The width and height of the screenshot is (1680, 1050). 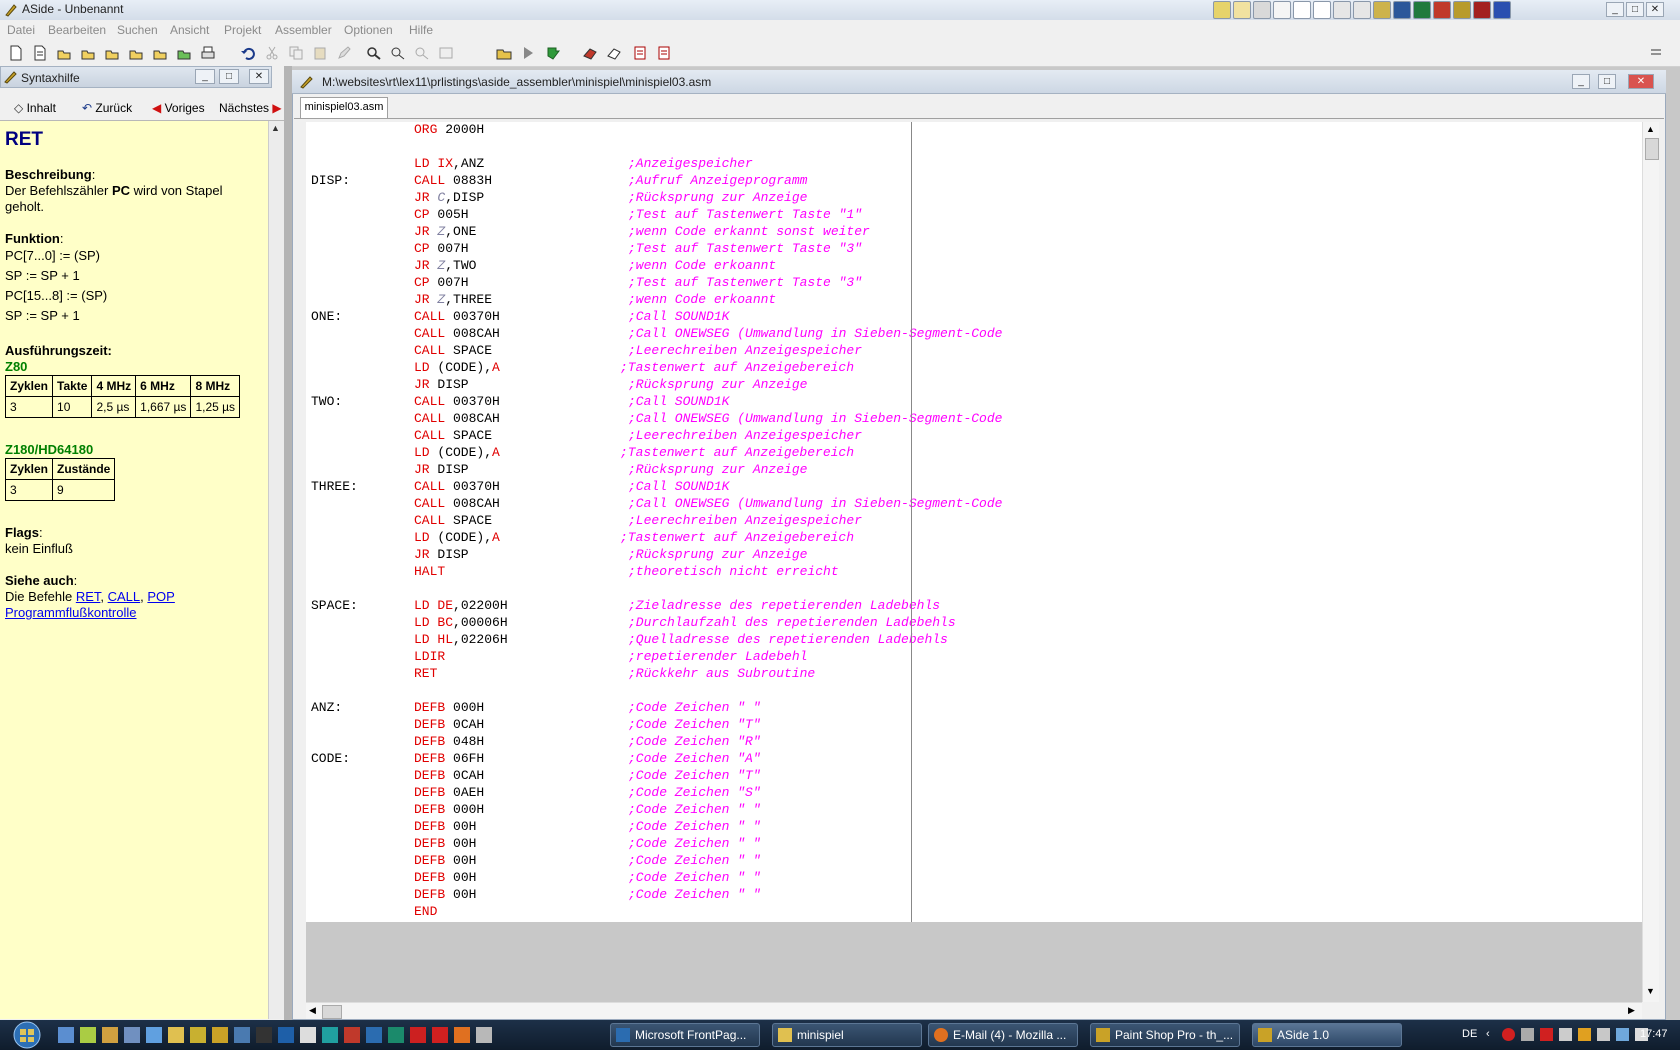 What do you see at coordinates (422, 53) in the screenshot?
I see `find-next-icon` at bounding box center [422, 53].